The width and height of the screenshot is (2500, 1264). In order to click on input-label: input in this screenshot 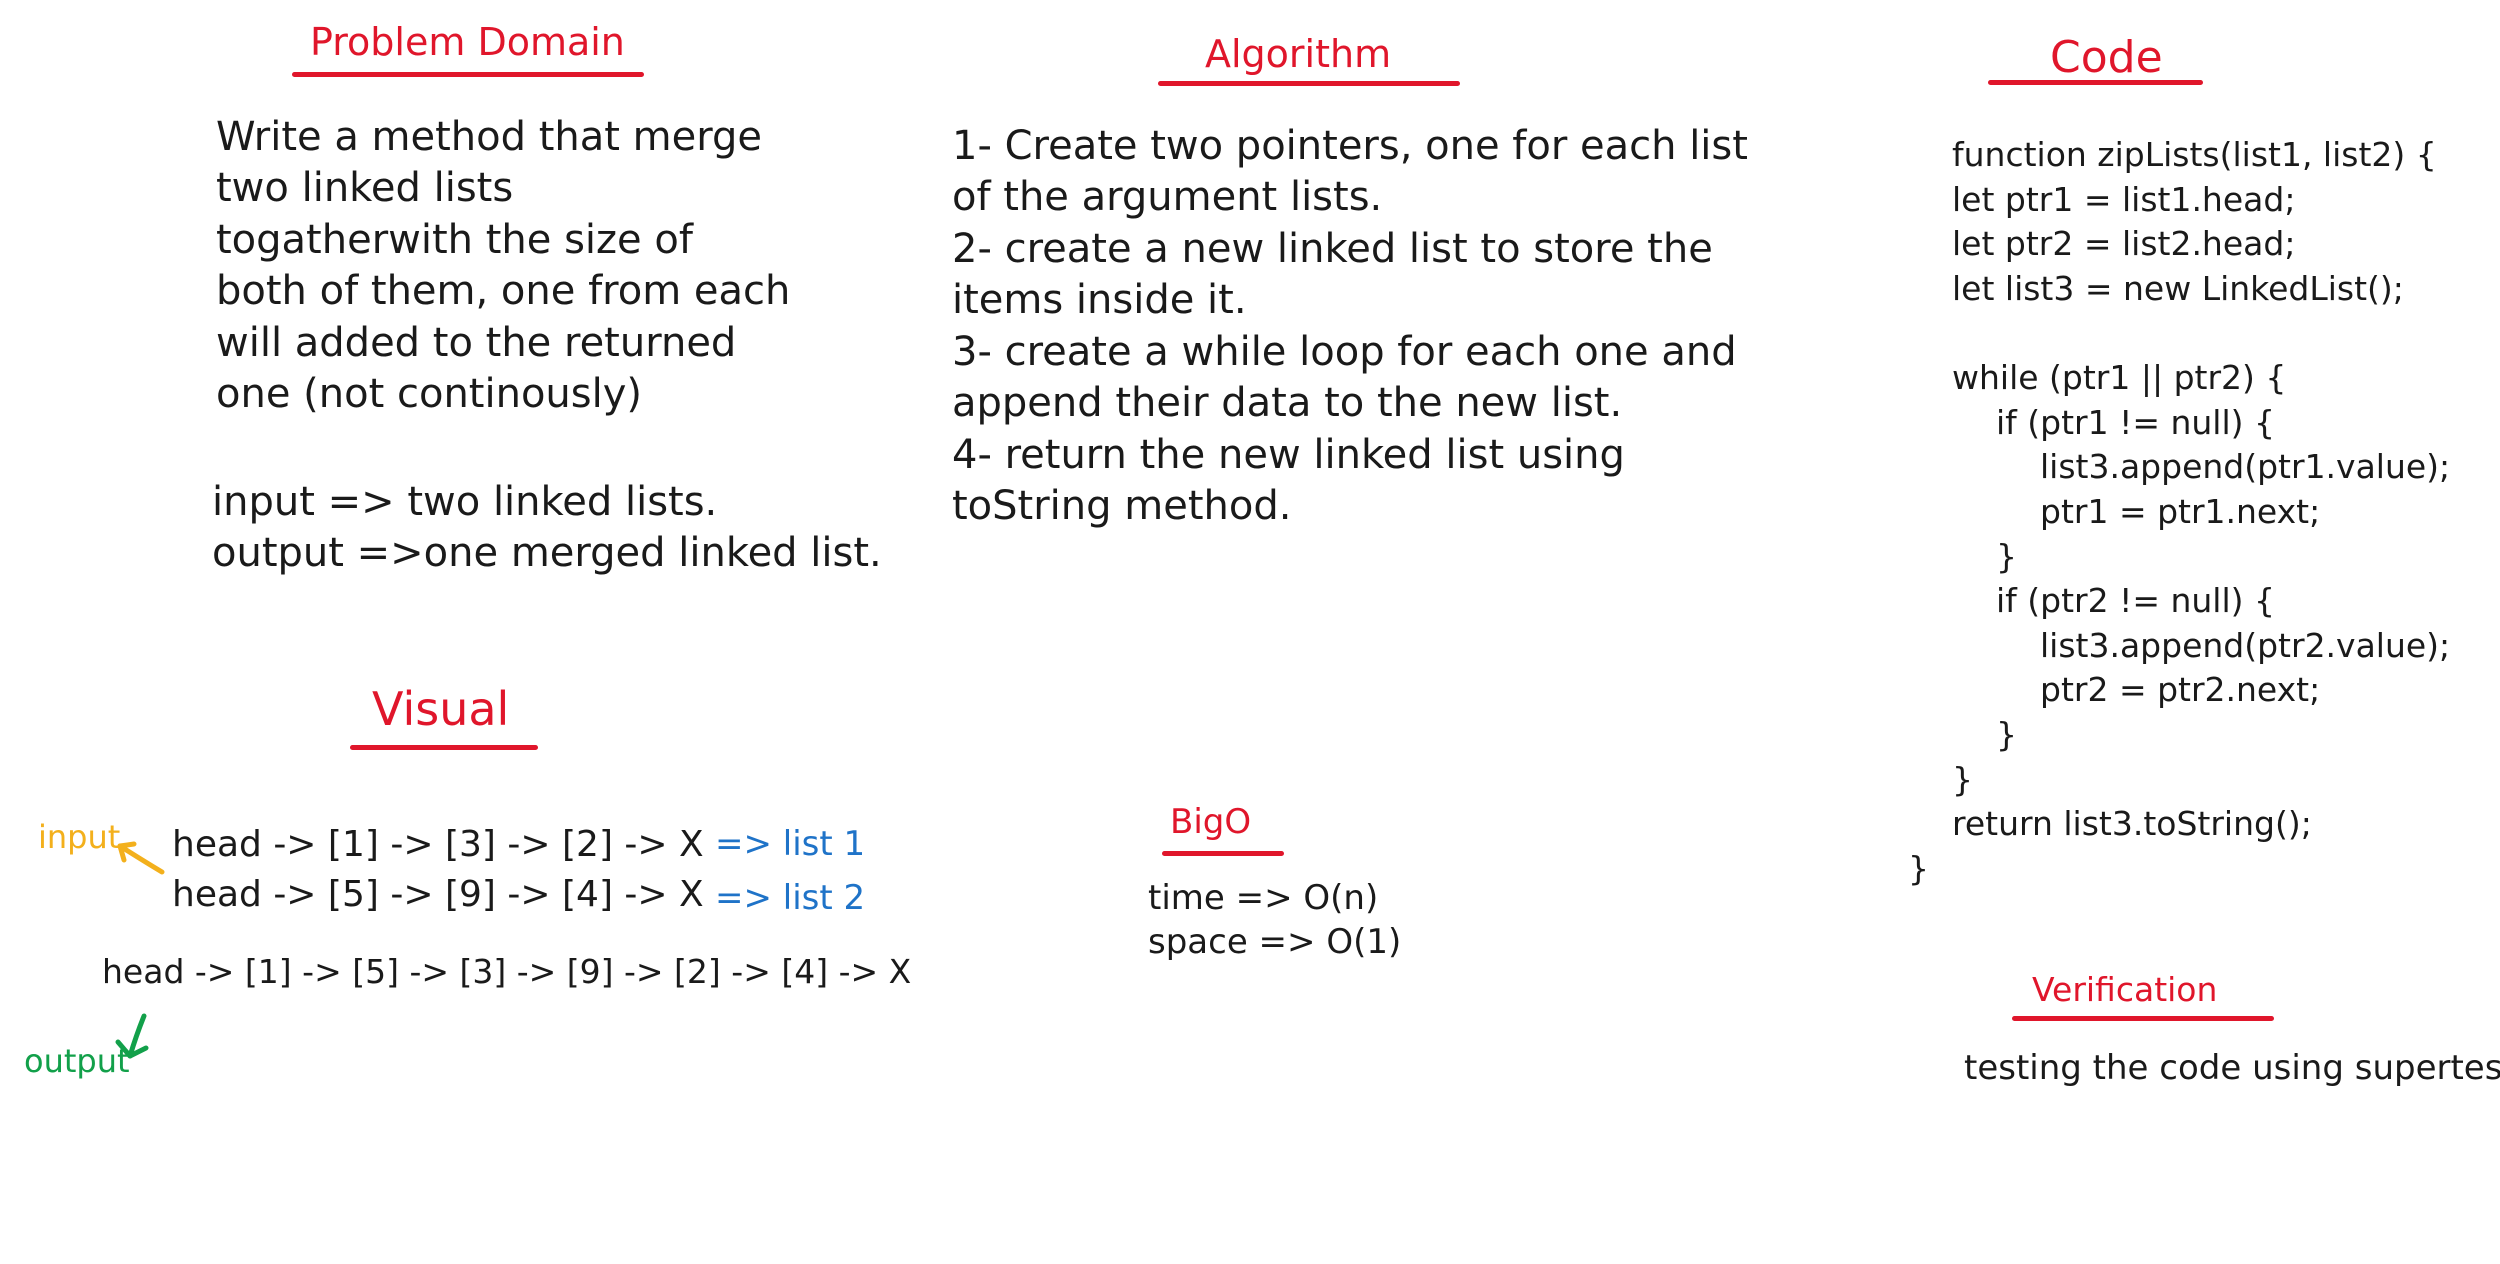, I will do `click(79, 837)`.